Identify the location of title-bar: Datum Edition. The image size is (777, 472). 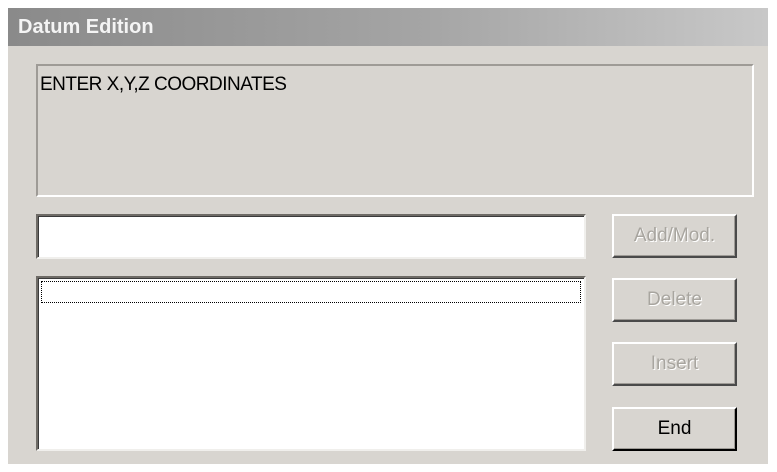
(388, 27).